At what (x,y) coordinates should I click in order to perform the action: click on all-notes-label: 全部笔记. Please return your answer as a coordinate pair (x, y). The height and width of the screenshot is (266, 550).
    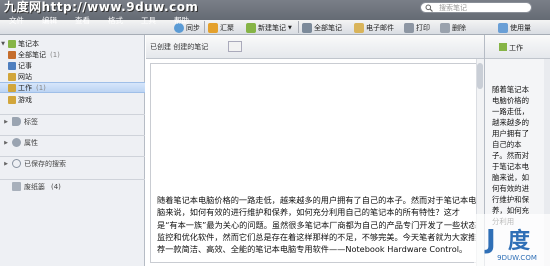
    Looking at the image, I should click on (328, 28).